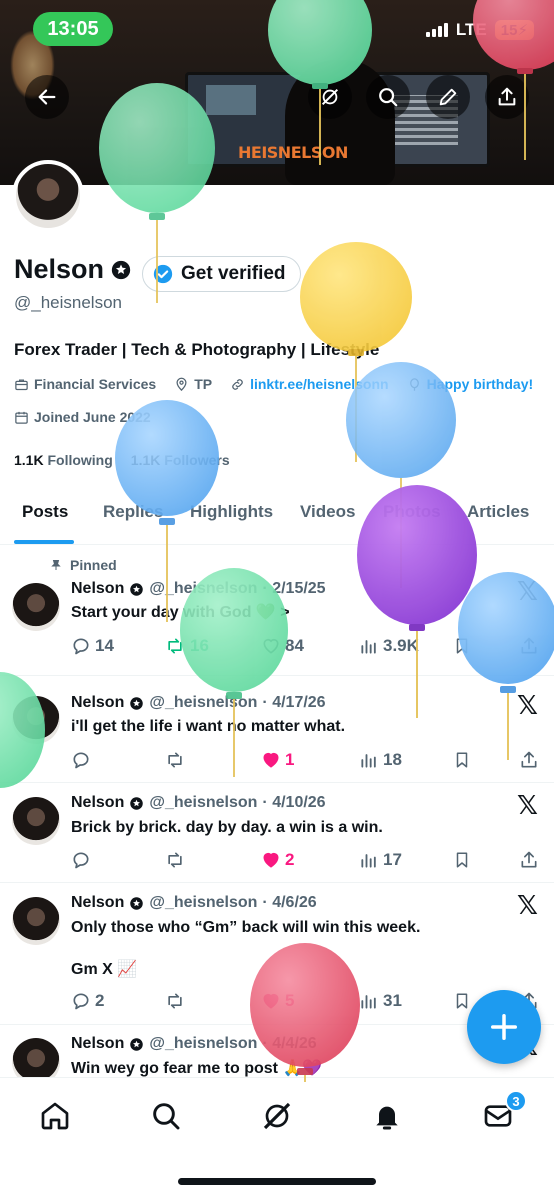 The height and width of the screenshot is (1200, 554). What do you see at coordinates (29, 460) in the screenshot?
I see `following-count: 1.1K` at bounding box center [29, 460].